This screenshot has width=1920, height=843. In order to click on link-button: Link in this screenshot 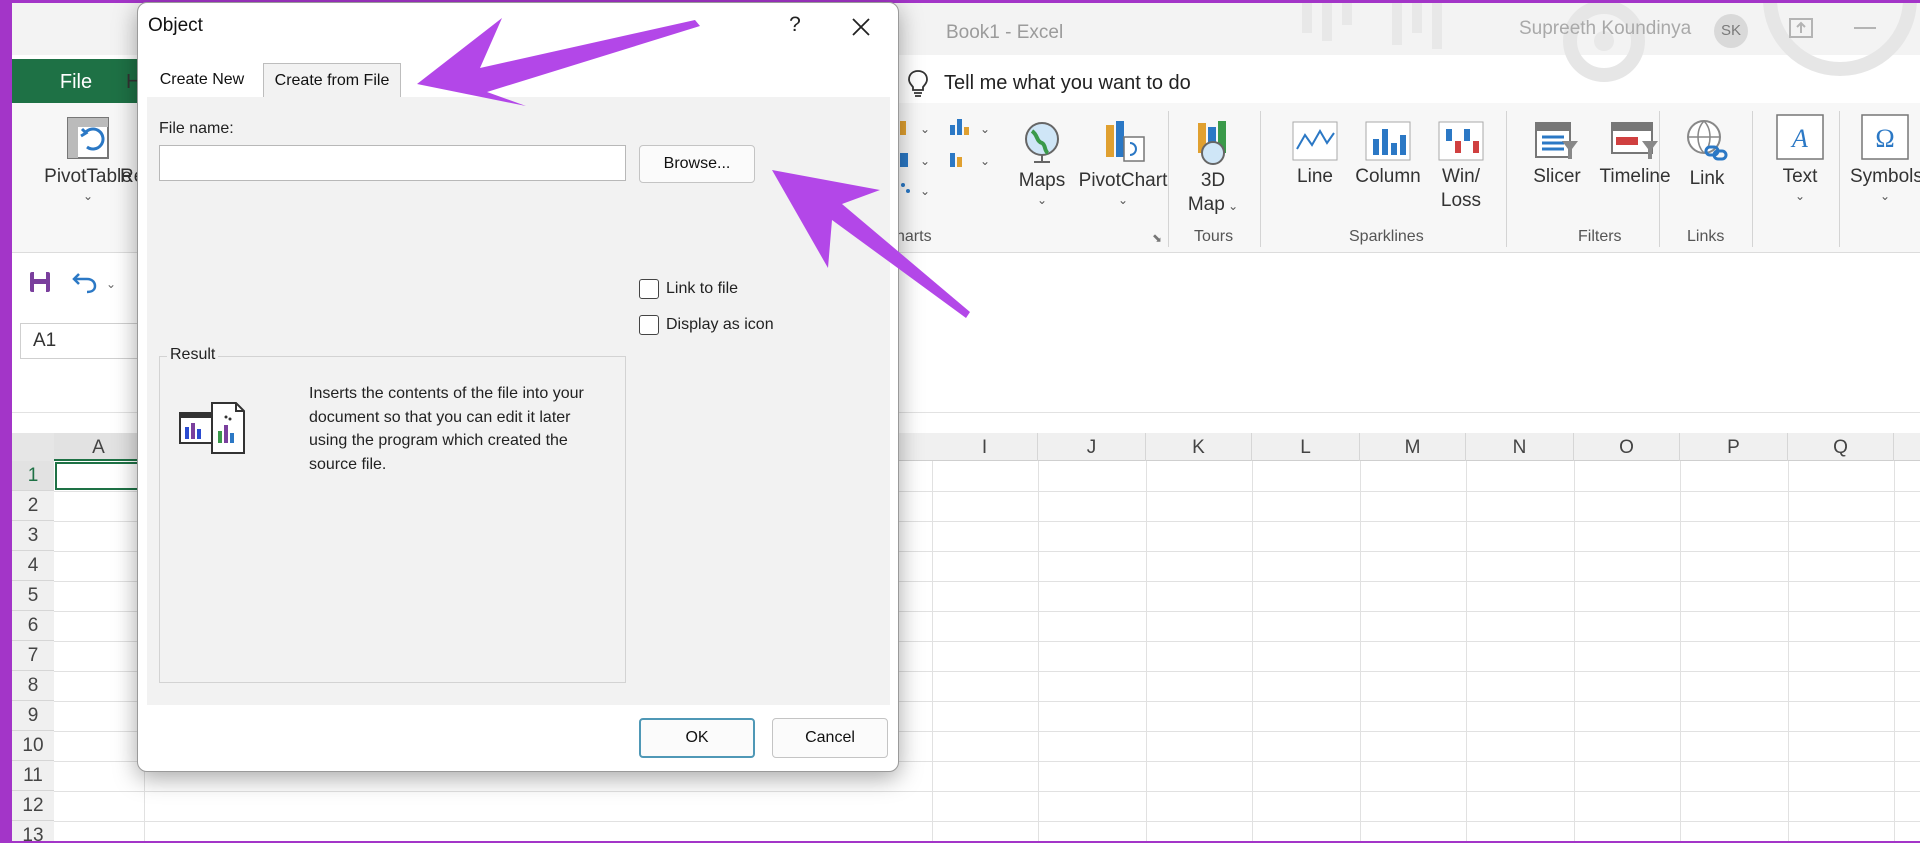, I will do `click(1707, 154)`.